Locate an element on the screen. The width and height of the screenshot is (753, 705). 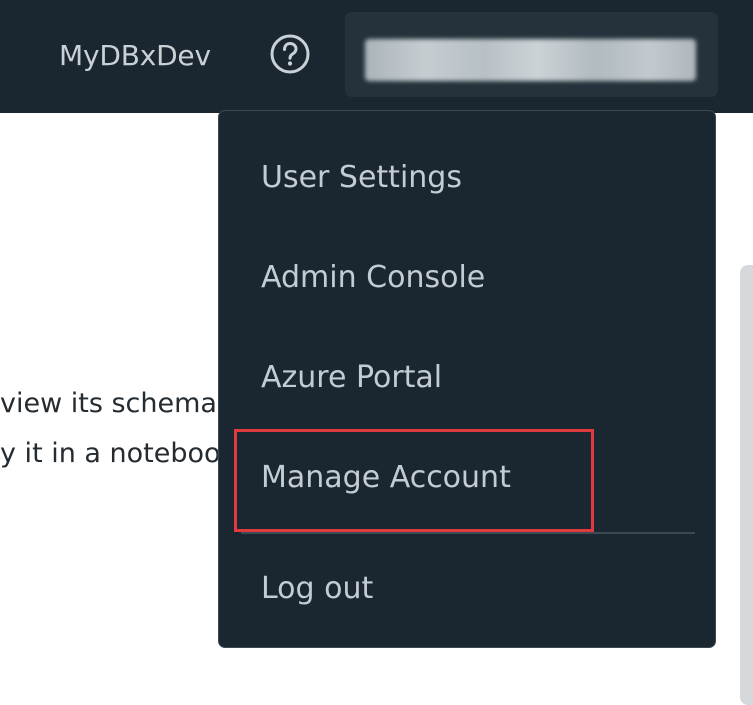
content-text-line-1: view its schema is located at coordinates (108, 403).